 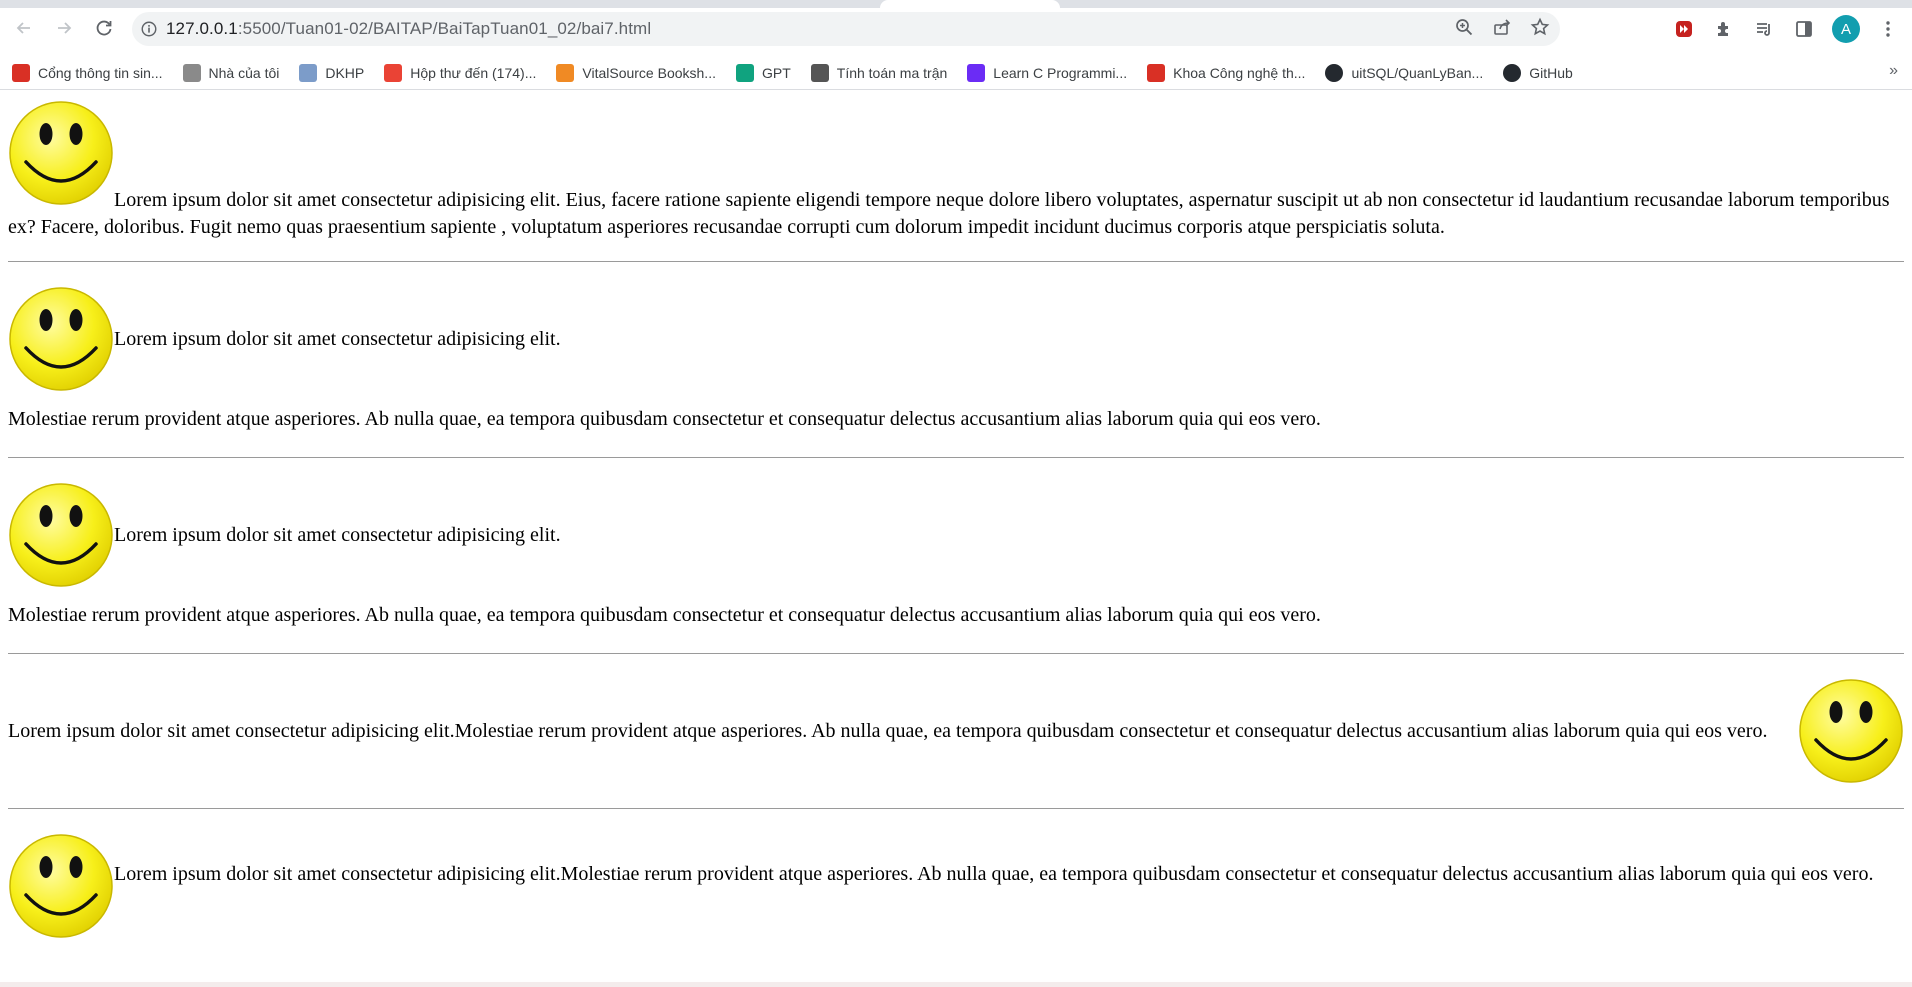 I want to click on bookmark-item: GPT, so click(x=763, y=72).